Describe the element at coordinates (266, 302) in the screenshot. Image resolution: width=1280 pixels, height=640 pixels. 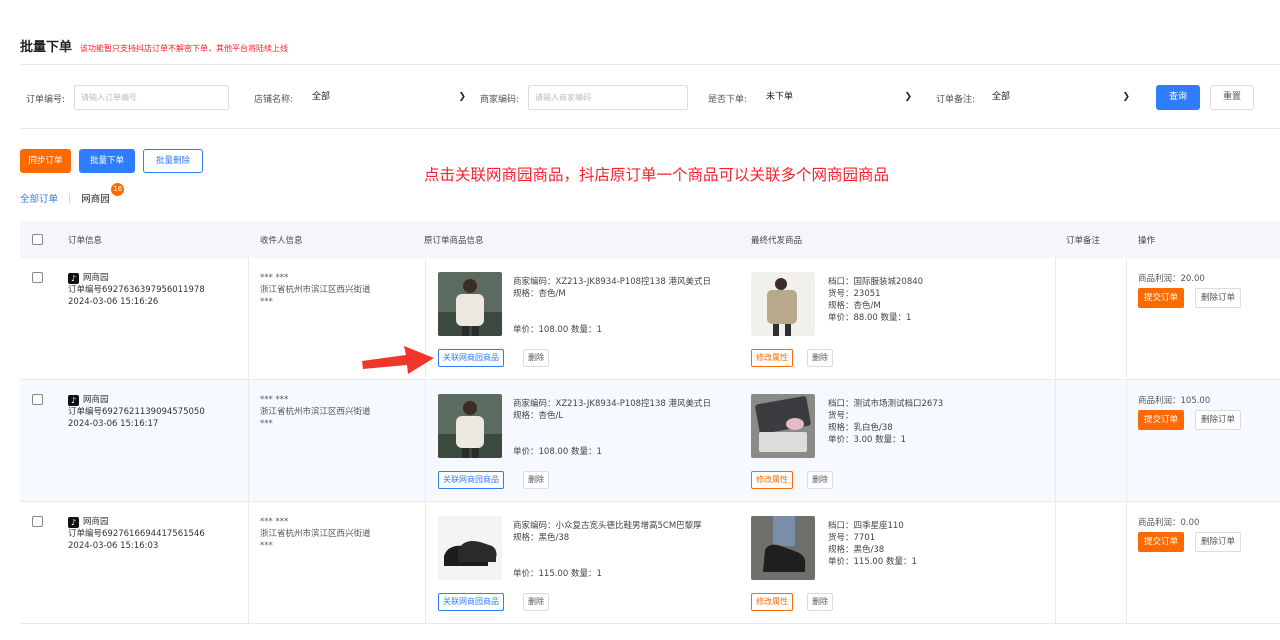
I see `receiver-extra: ***` at that location.